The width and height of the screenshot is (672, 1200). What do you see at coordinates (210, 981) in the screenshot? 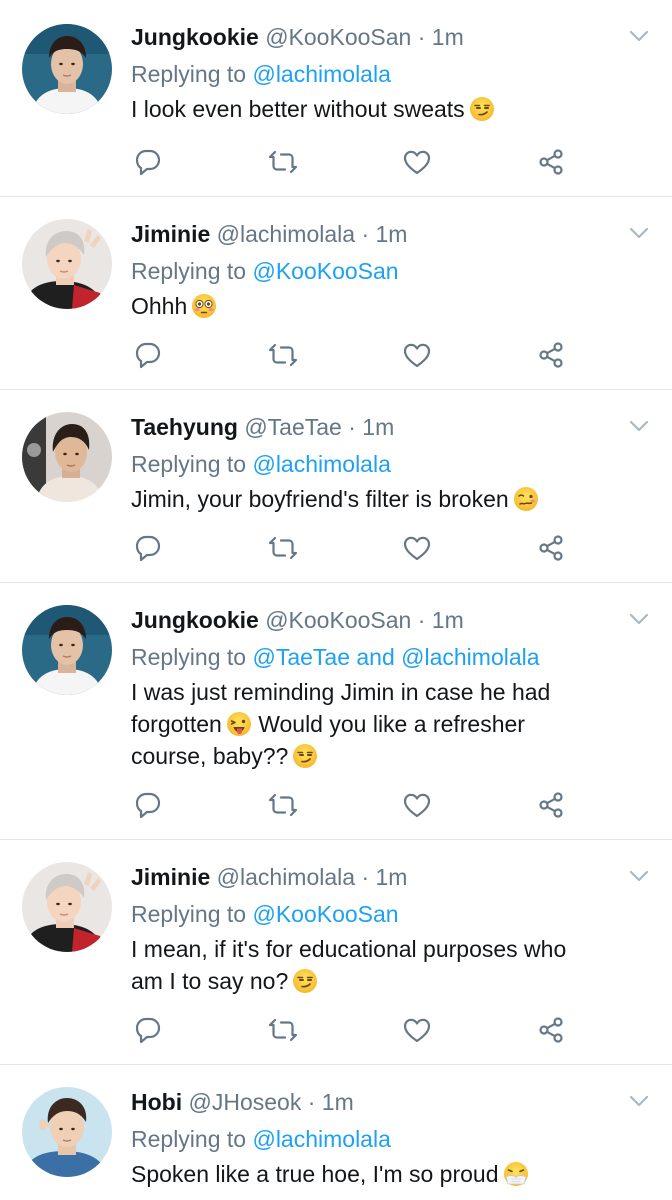
I see `tweet-text-content: am I to say no?` at bounding box center [210, 981].